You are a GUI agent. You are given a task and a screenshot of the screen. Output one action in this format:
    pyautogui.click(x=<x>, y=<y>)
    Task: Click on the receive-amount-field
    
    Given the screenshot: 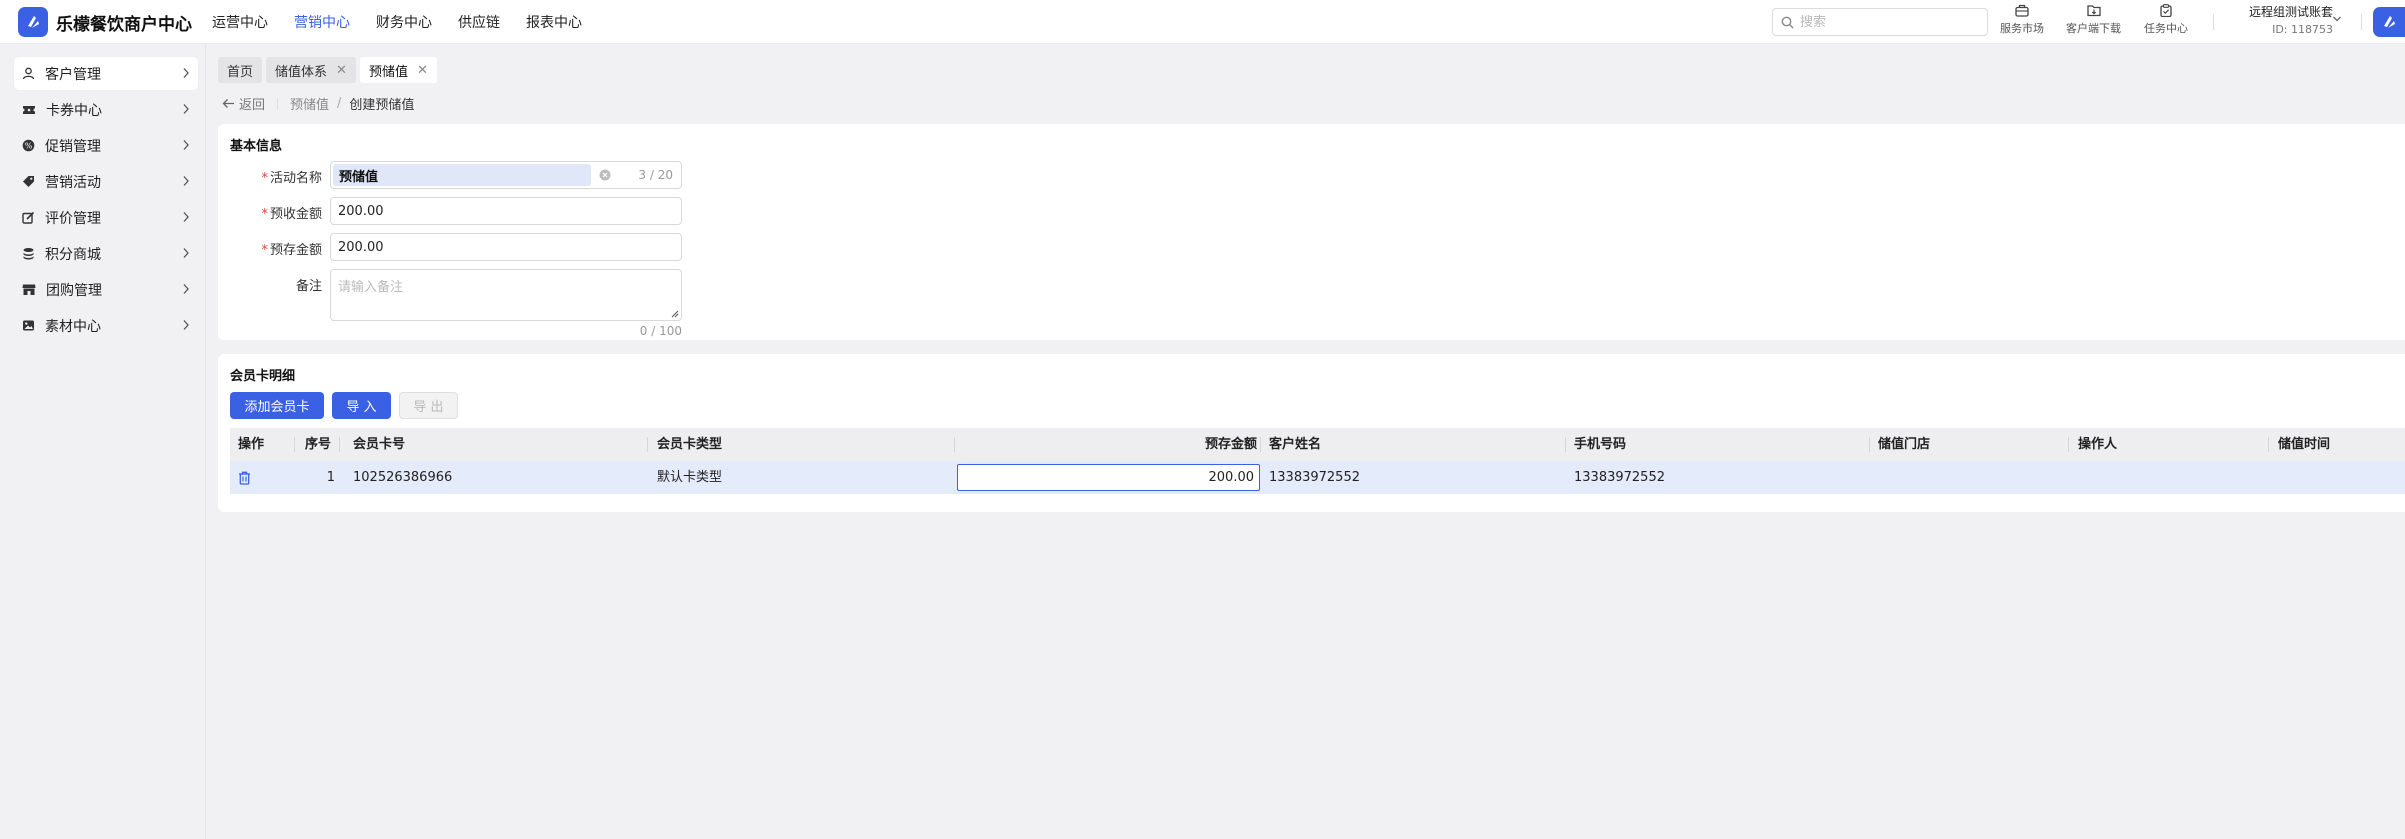 What is the action you would take?
    pyautogui.click(x=506, y=211)
    